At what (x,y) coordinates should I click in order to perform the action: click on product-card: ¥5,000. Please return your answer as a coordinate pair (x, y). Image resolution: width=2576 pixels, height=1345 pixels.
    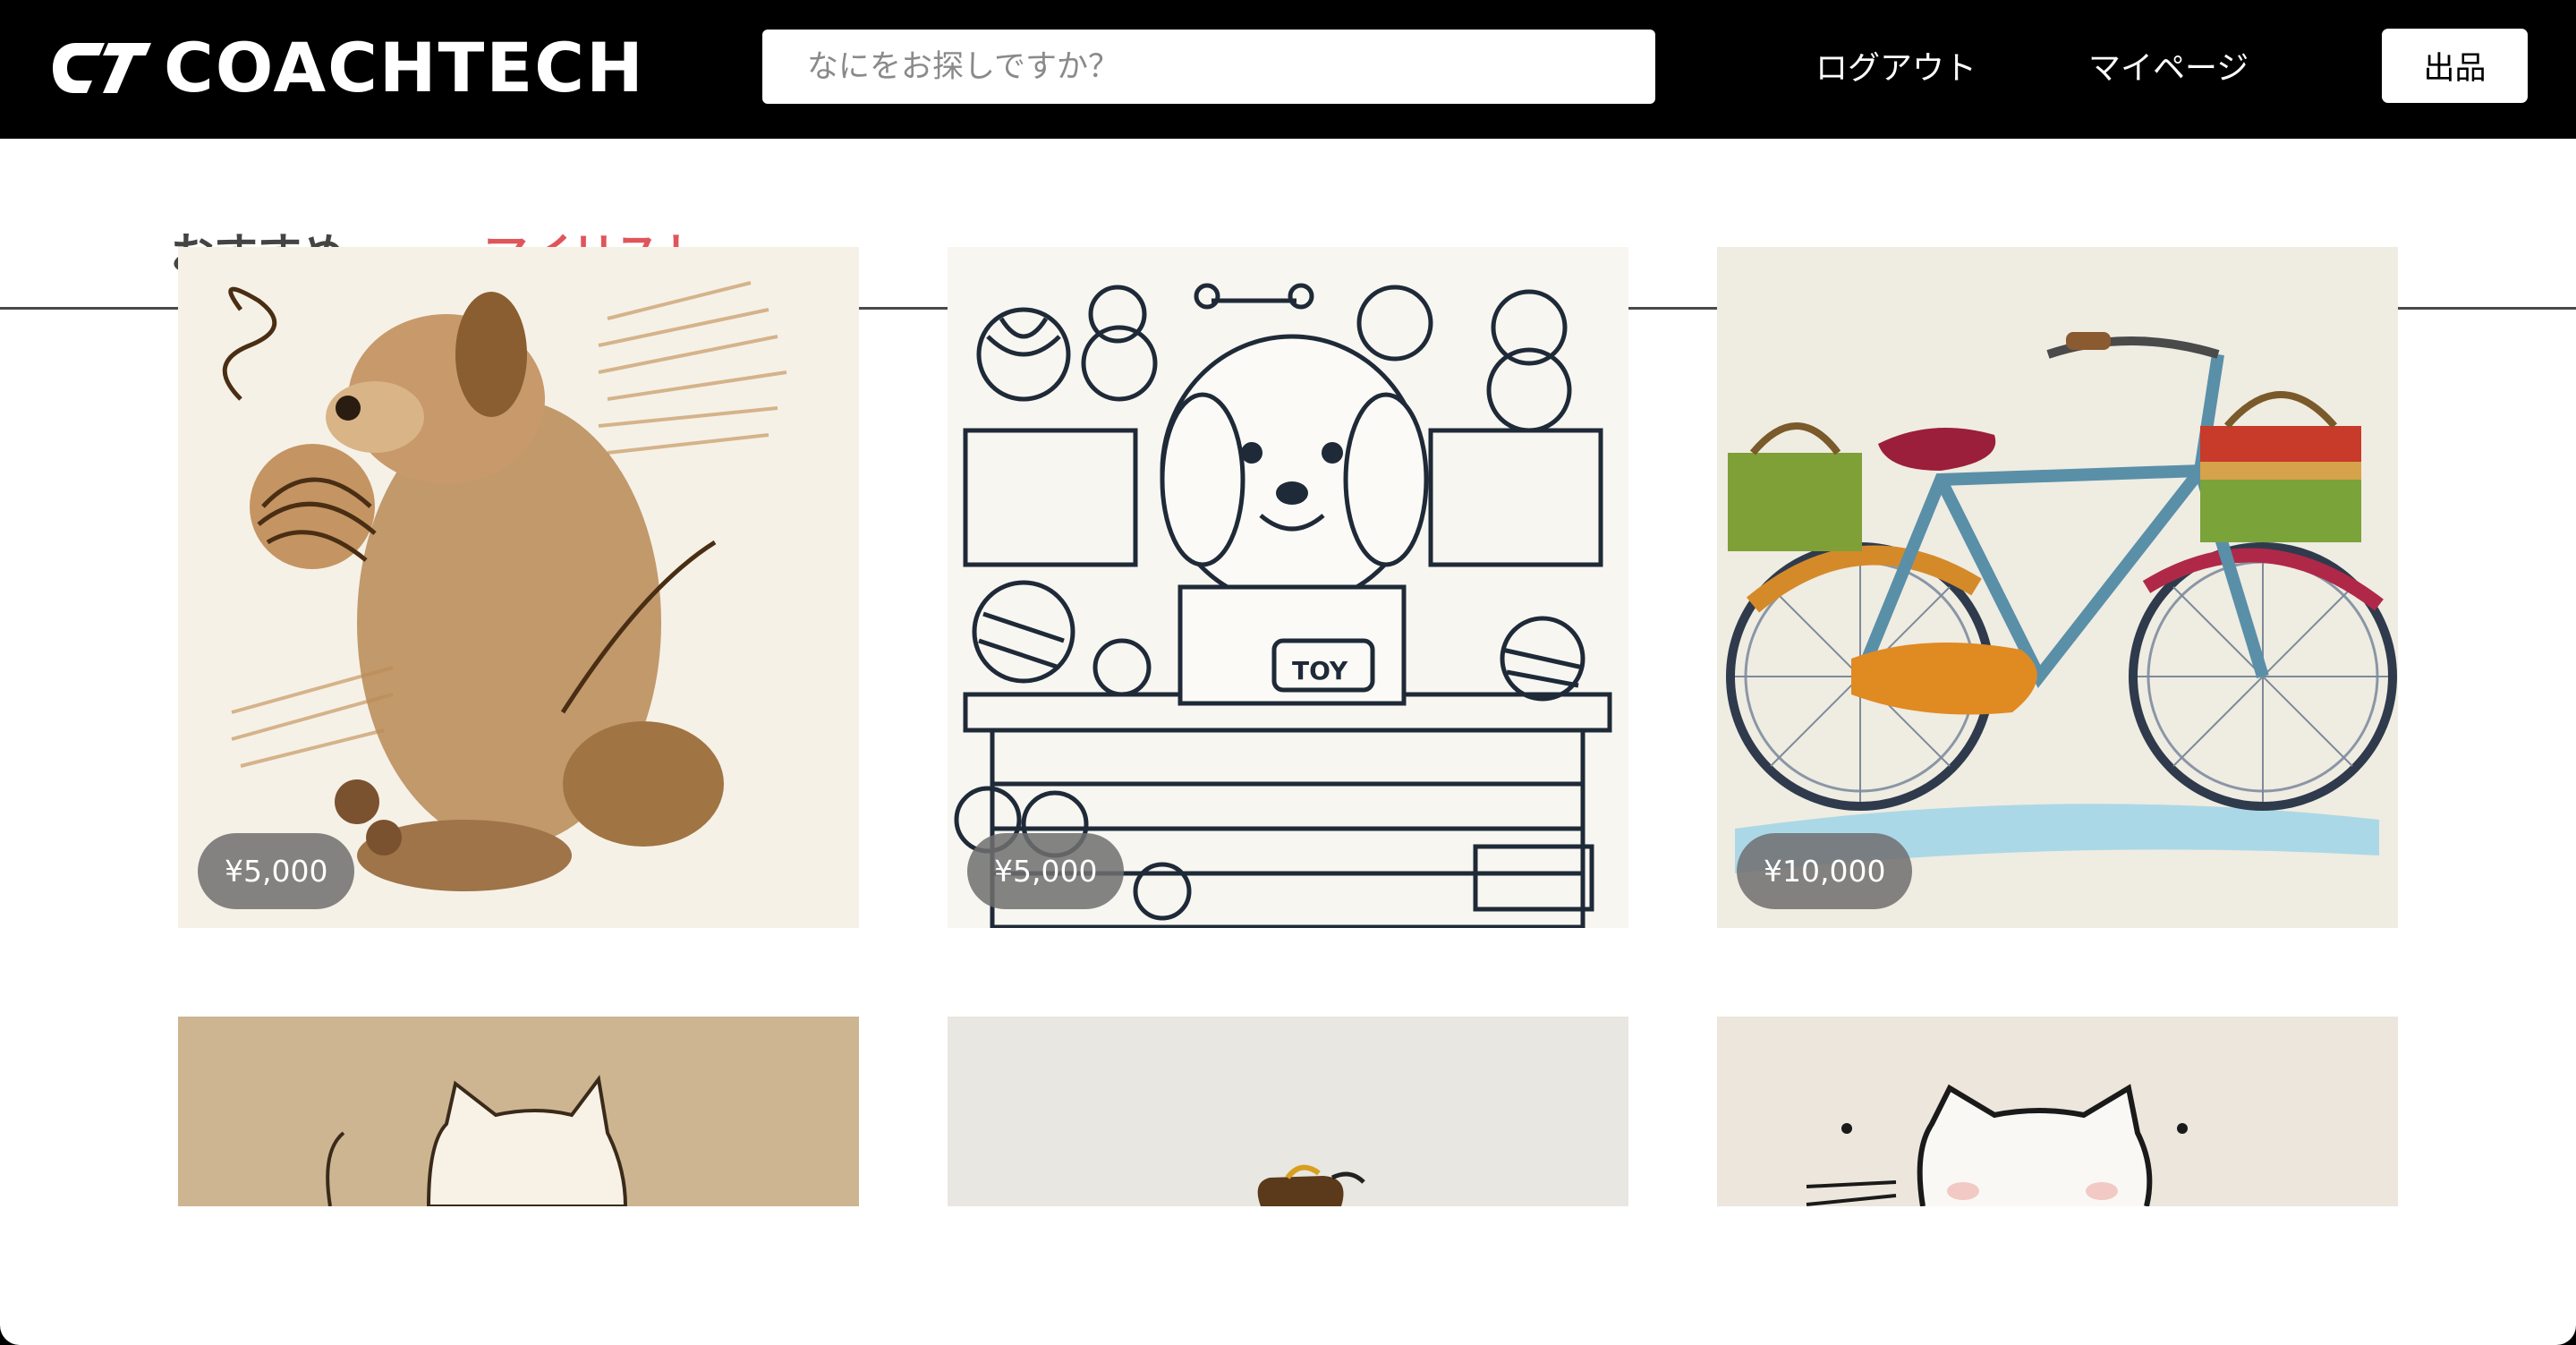
    Looking at the image, I should click on (518, 587).